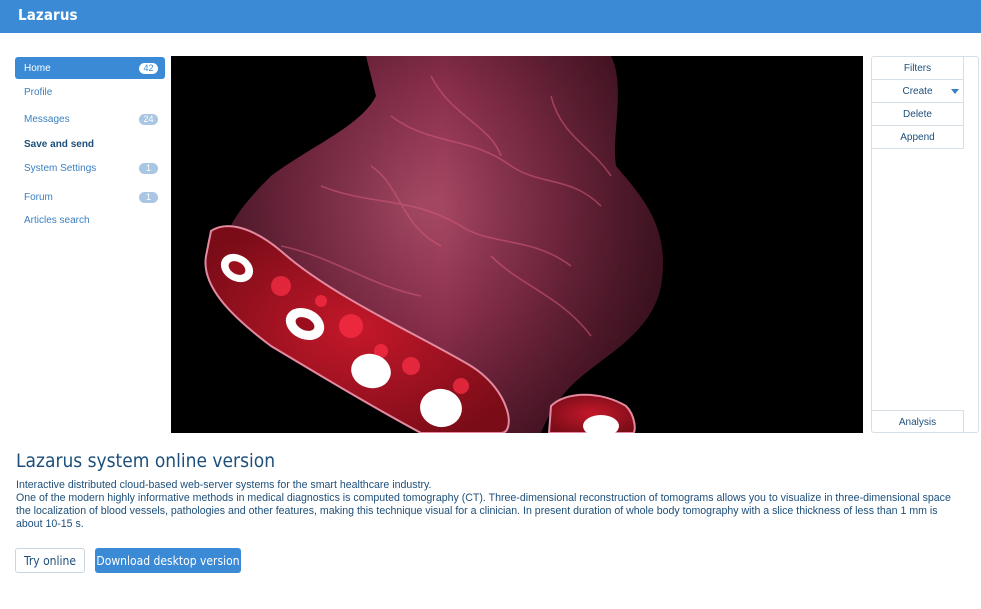  What do you see at coordinates (48, 15) in the screenshot?
I see `brand-logo: Lazarus` at bounding box center [48, 15].